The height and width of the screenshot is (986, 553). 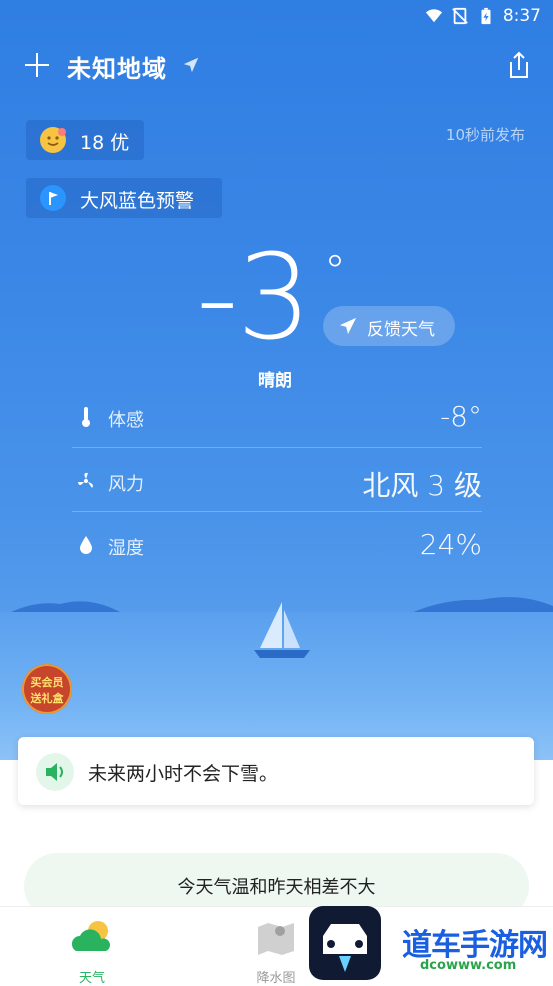 What do you see at coordinates (485, 135) in the screenshot?
I see `publish-time: 10秒前发布` at bounding box center [485, 135].